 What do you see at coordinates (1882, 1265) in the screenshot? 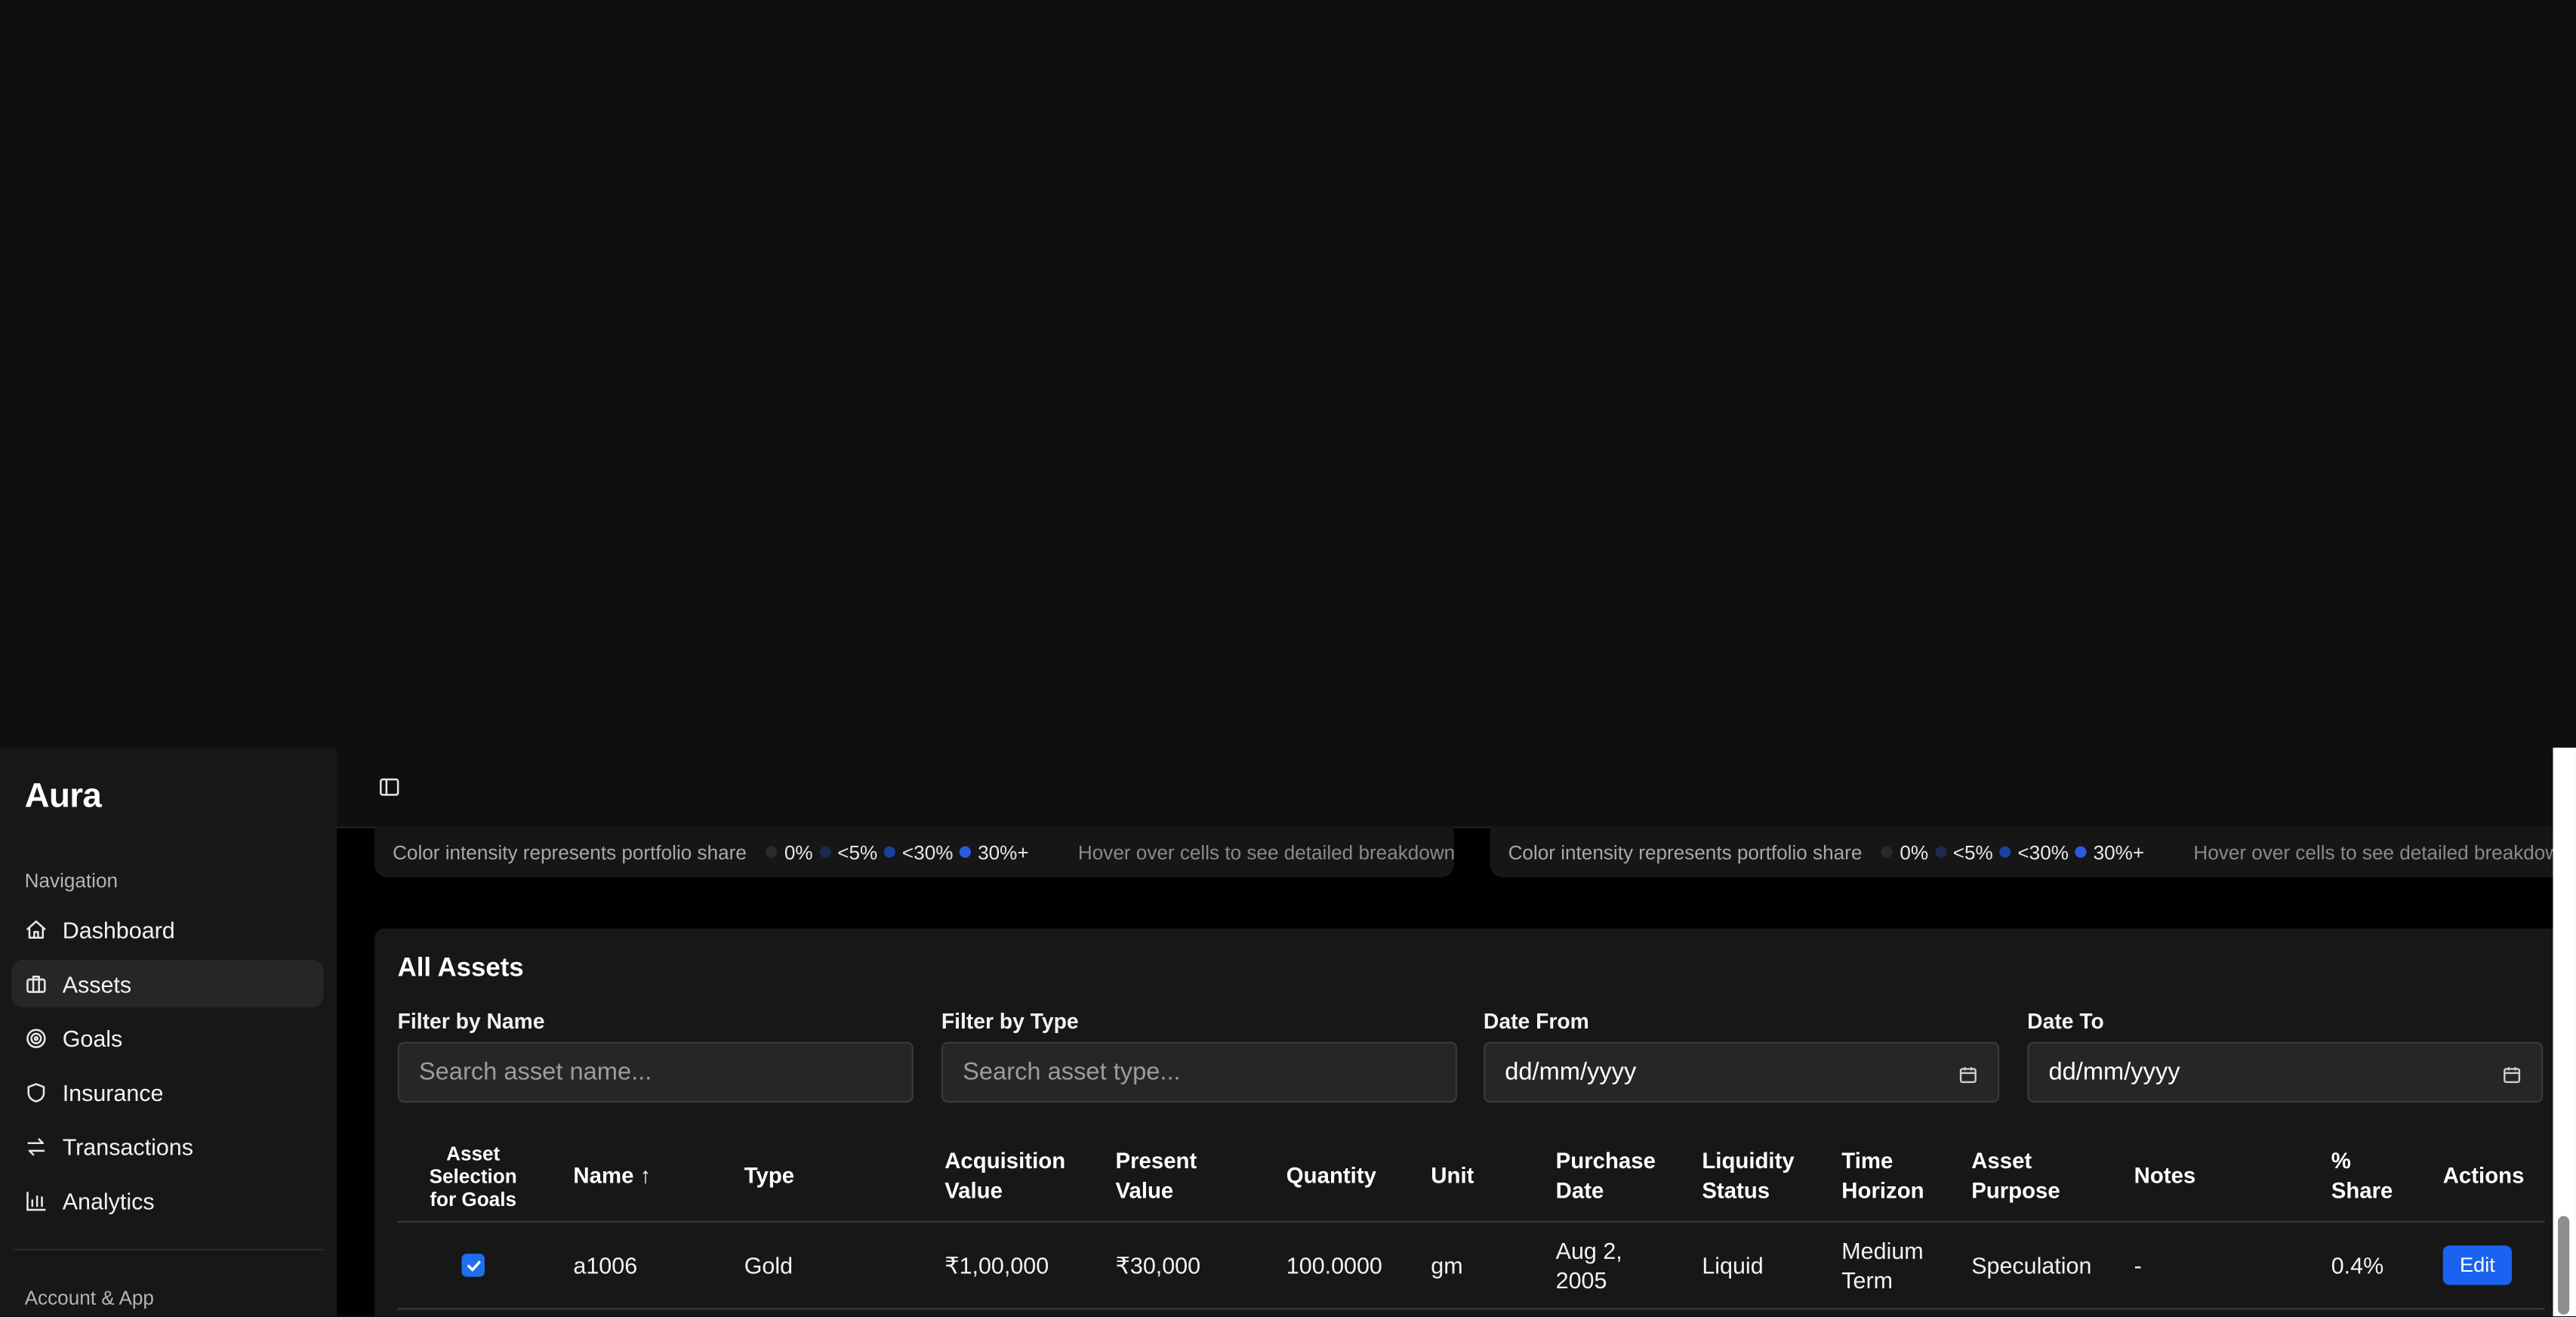
I see `cell-time-horizon: Medium Term` at bounding box center [1882, 1265].